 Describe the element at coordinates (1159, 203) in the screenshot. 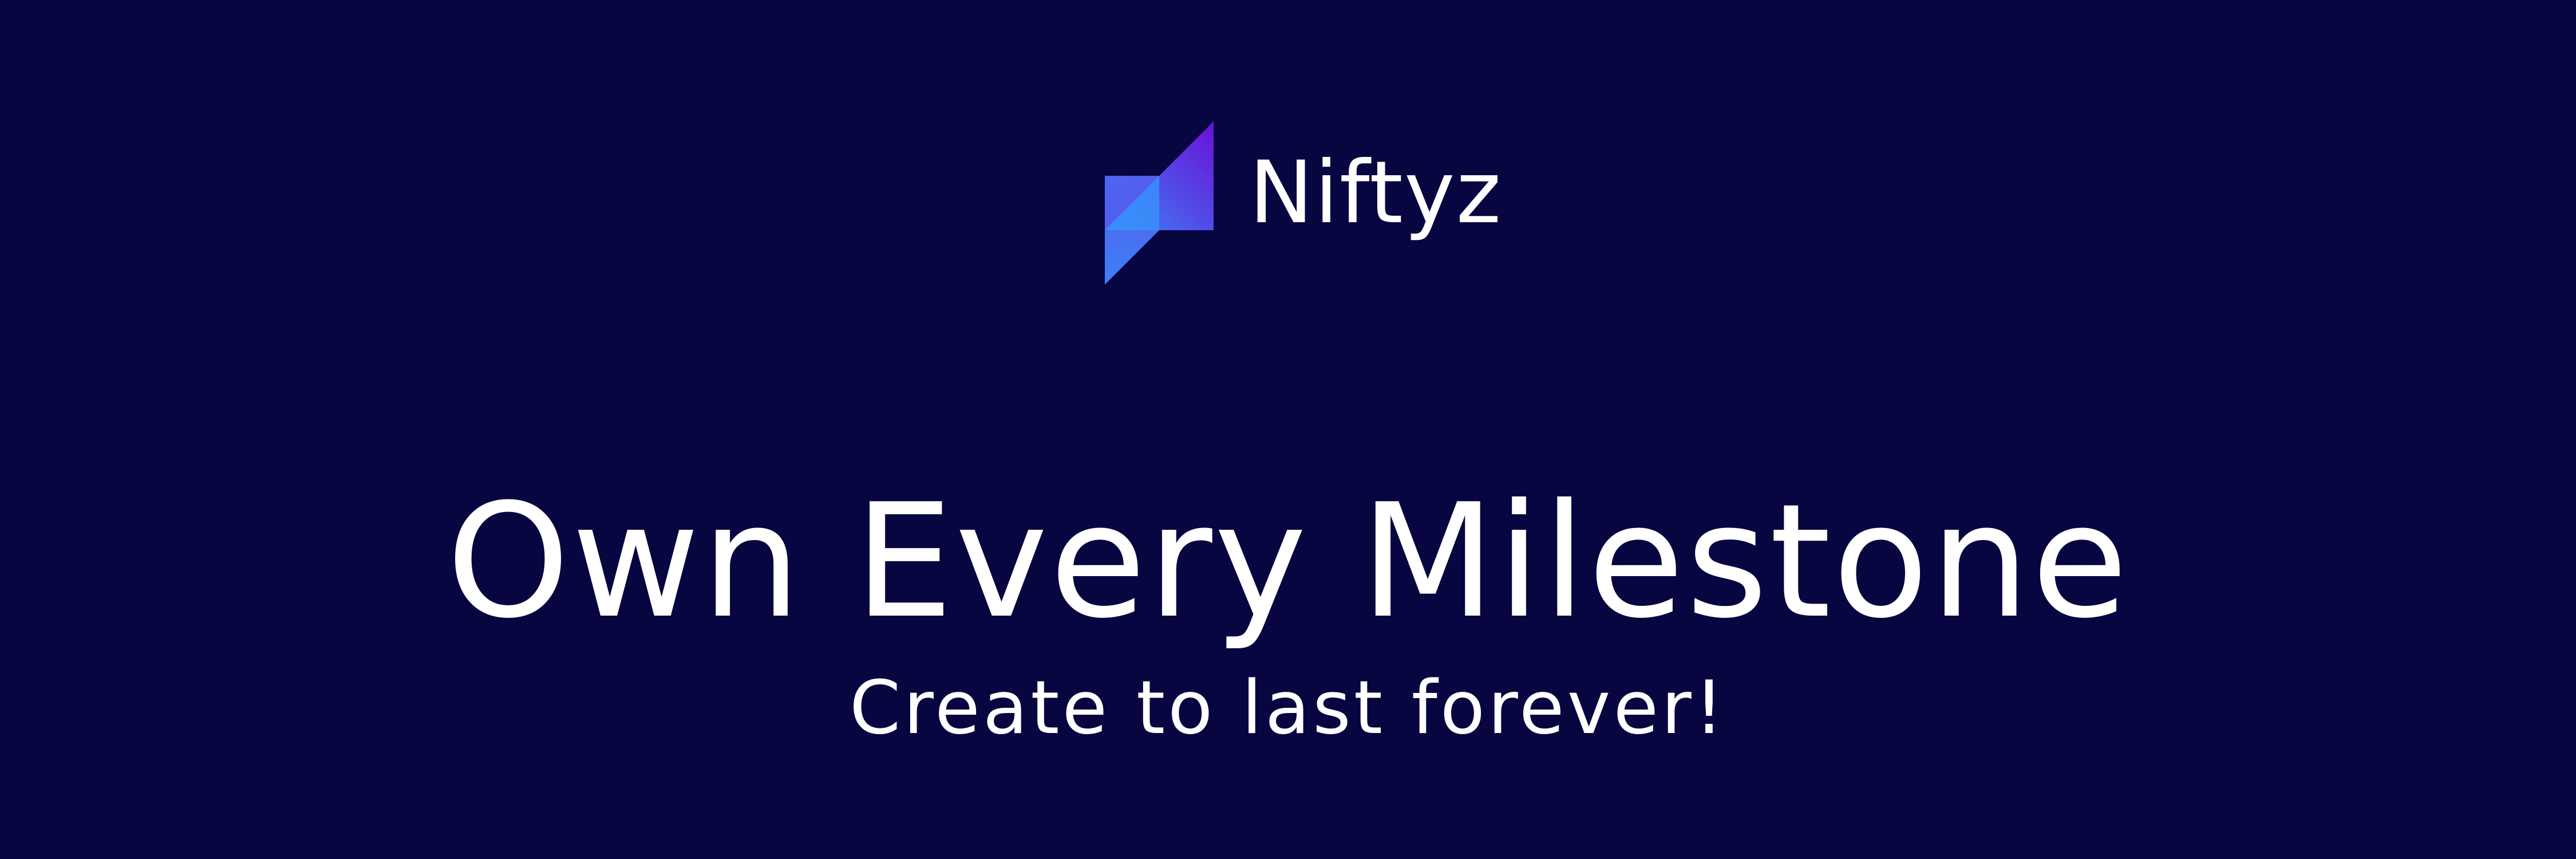

I see `niftyz-logo-icon` at that location.